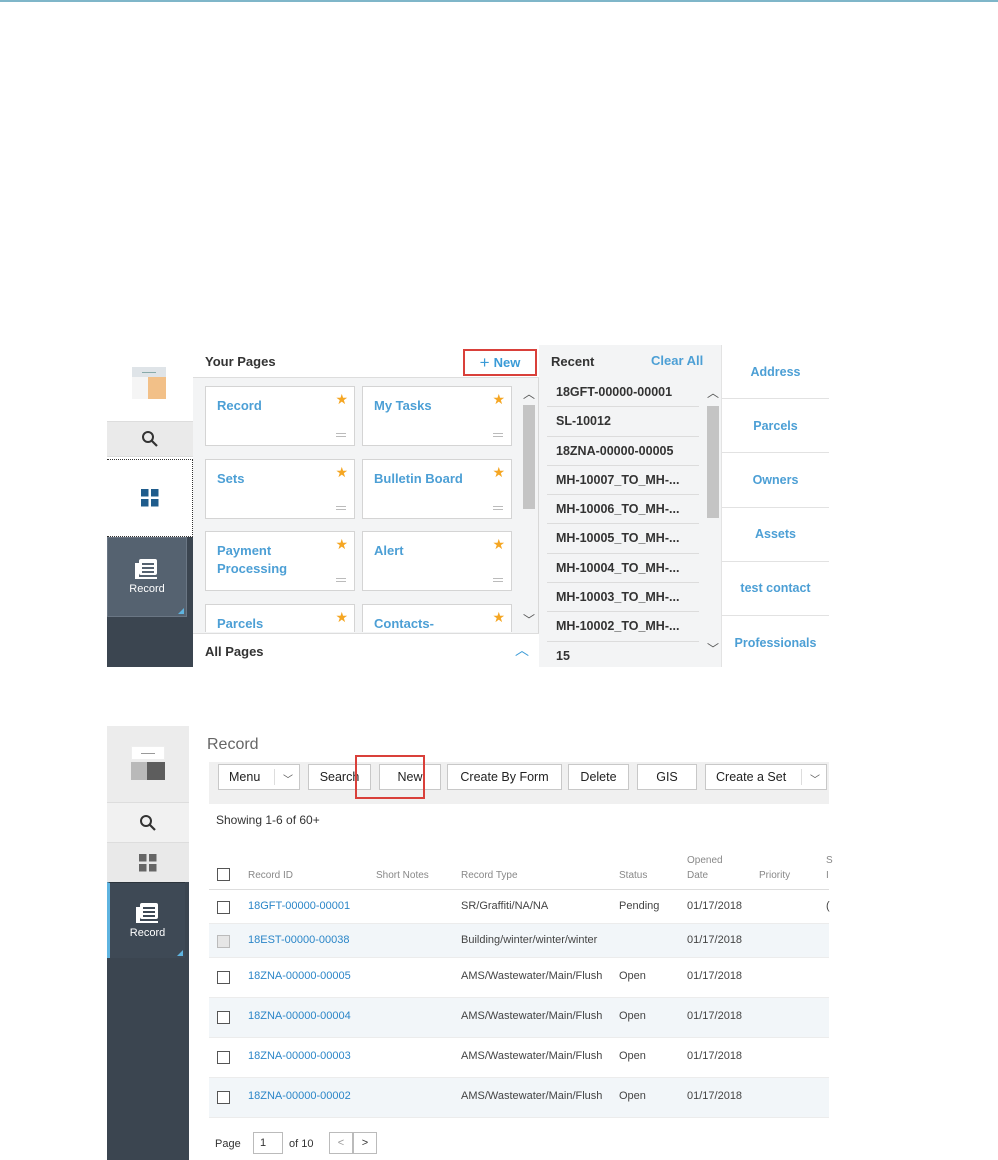 The image size is (998, 1160). I want to click on column-record-id: Record ID, so click(270, 875).